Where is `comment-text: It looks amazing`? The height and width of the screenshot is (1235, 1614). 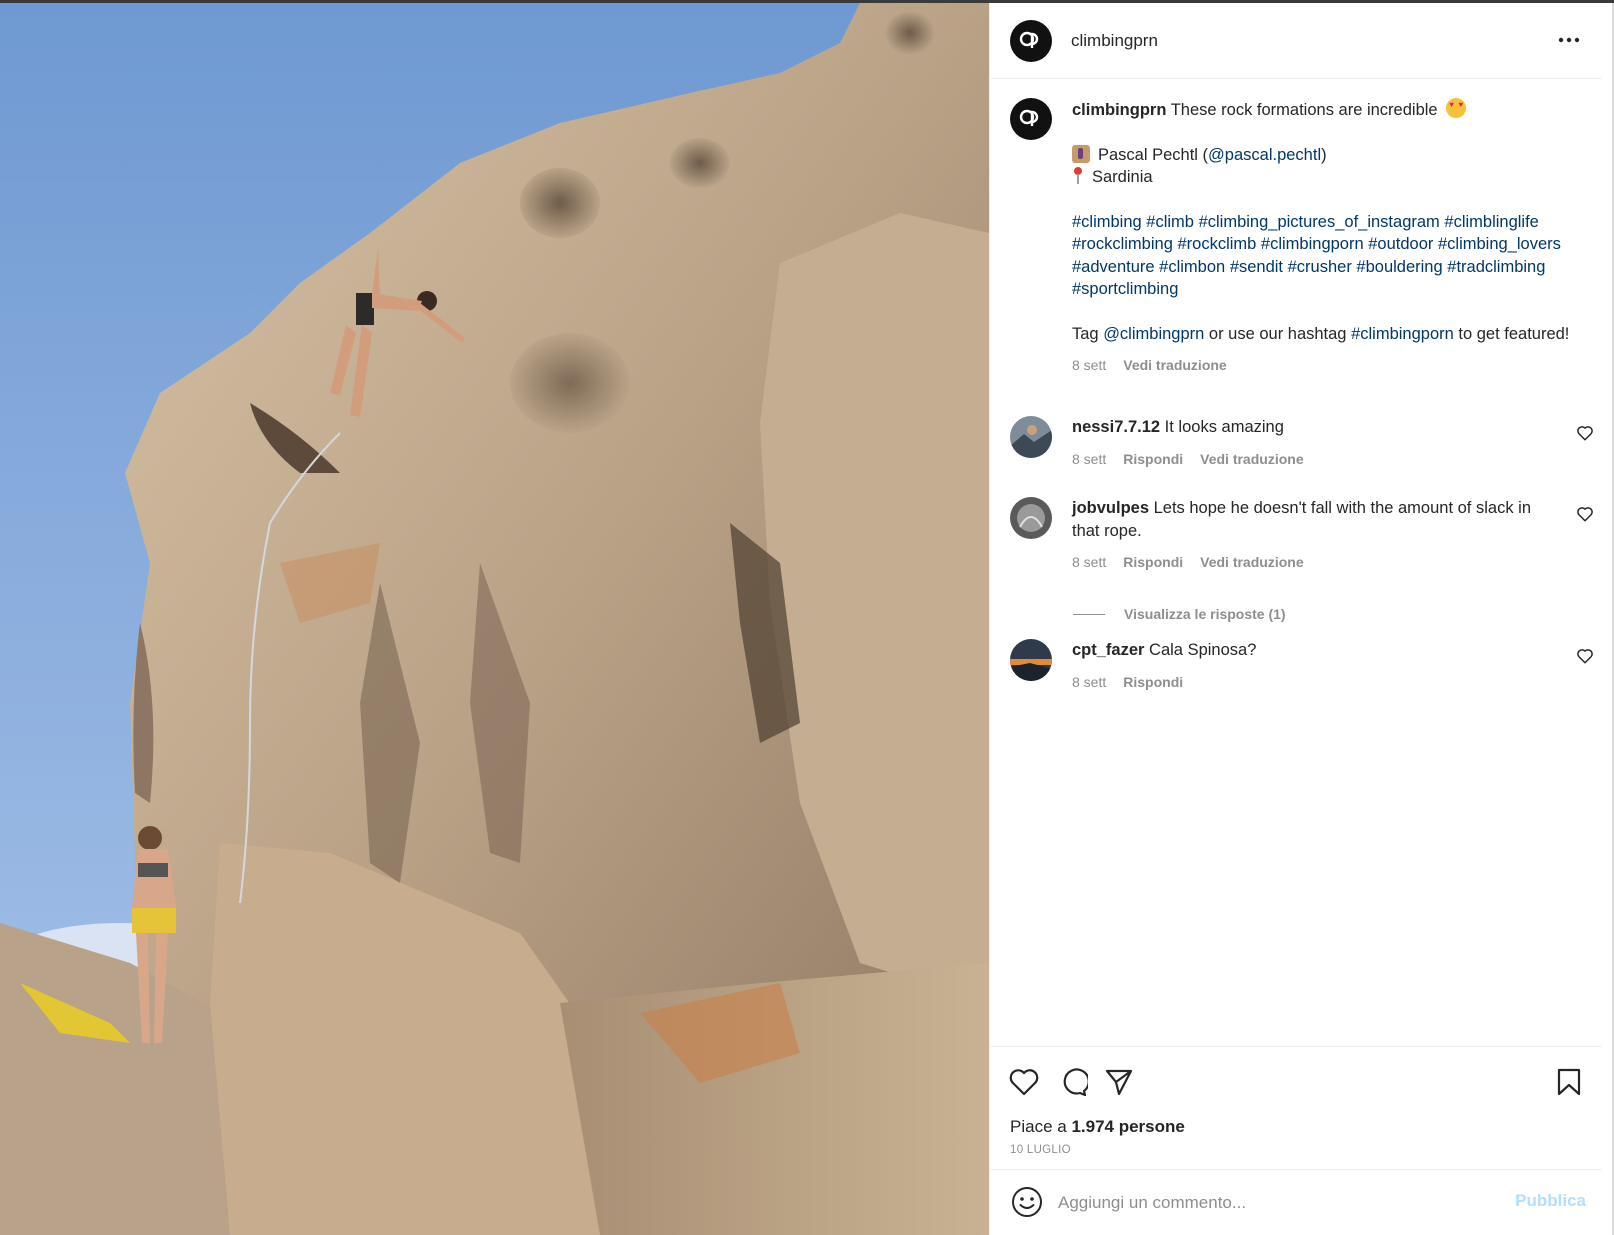
comment-text: It looks amazing is located at coordinates (1224, 427).